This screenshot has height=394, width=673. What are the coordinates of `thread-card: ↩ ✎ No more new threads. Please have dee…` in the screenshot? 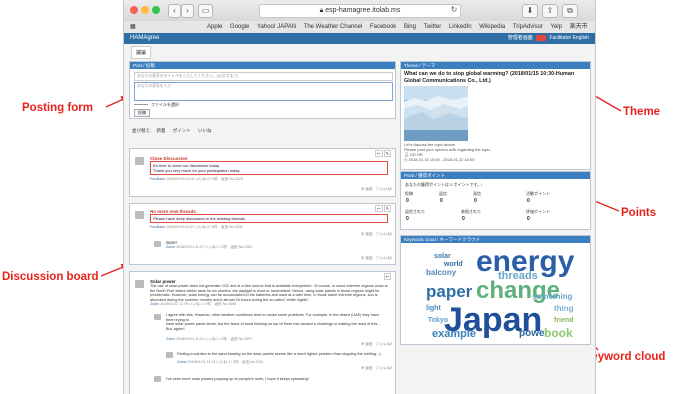 It's located at (262, 234).